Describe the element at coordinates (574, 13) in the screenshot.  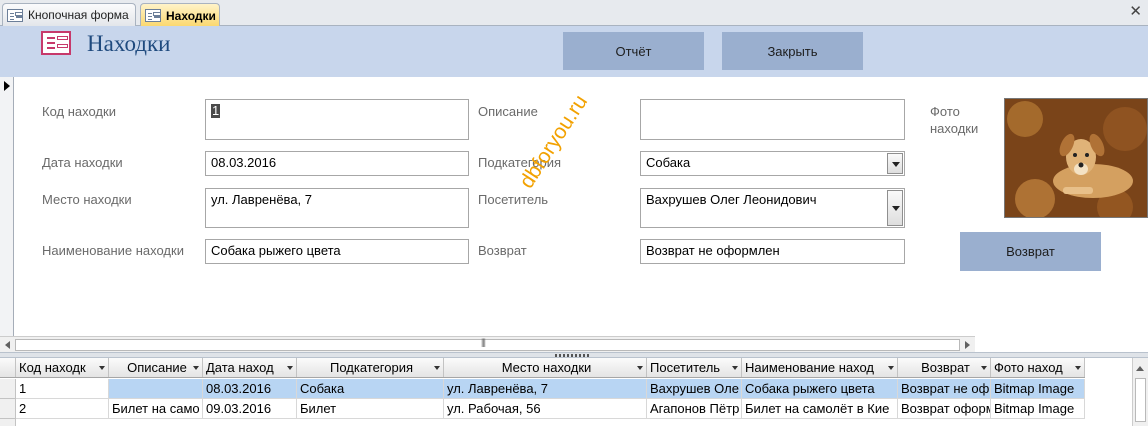
I see `document-tab-bar: Кнопочная форма Находки ✕` at that location.